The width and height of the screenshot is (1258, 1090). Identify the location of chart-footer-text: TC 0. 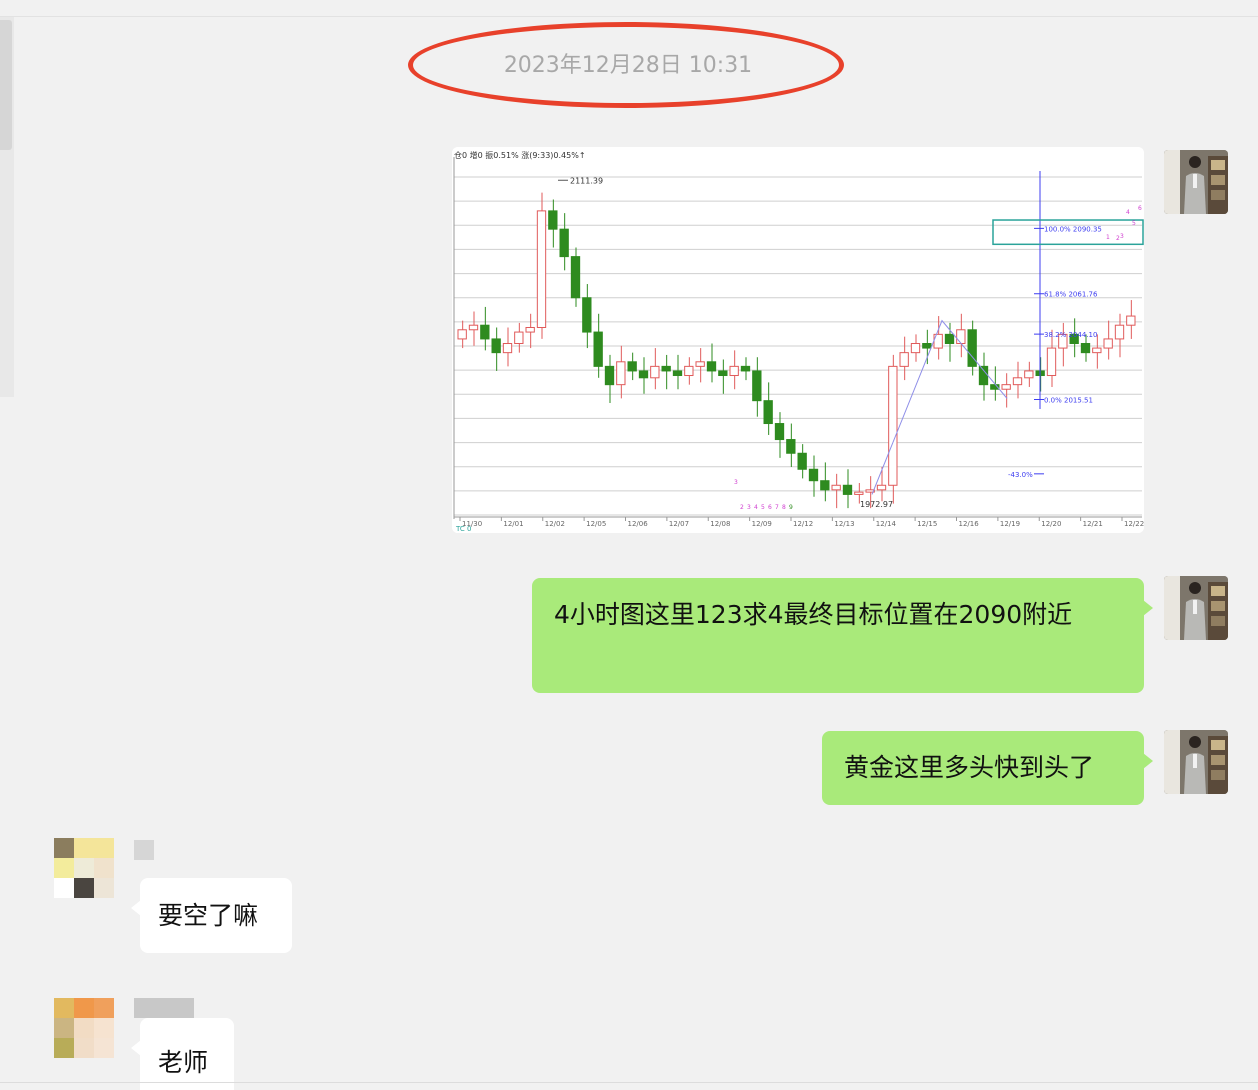
(463, 529).